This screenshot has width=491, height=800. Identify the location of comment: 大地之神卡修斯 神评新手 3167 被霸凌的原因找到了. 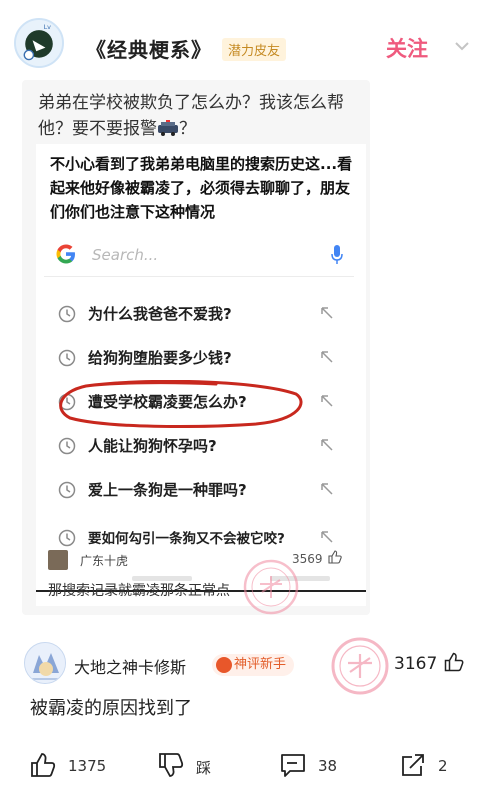
(245, 680).